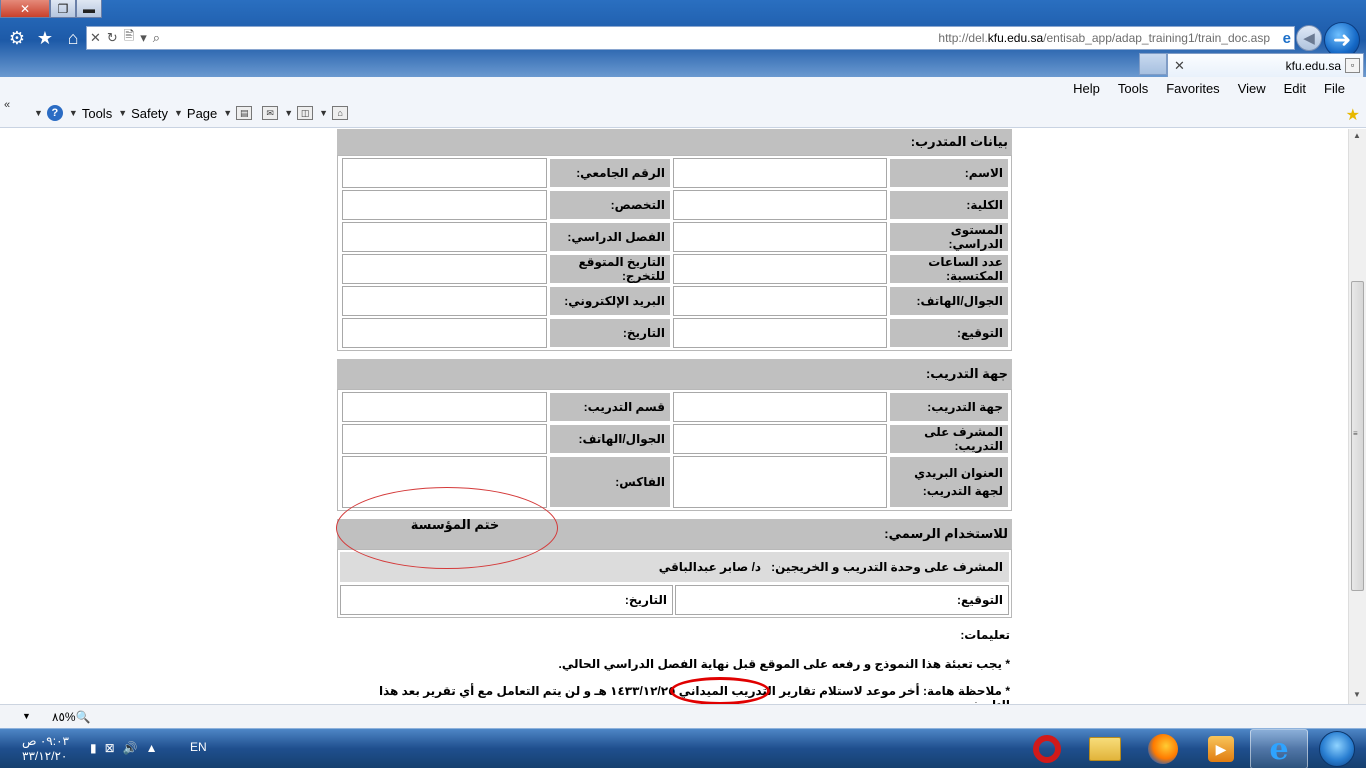  Describe the element at coordinates (45, 38) in the screenshot. I see `star-icon: ★` at that location.